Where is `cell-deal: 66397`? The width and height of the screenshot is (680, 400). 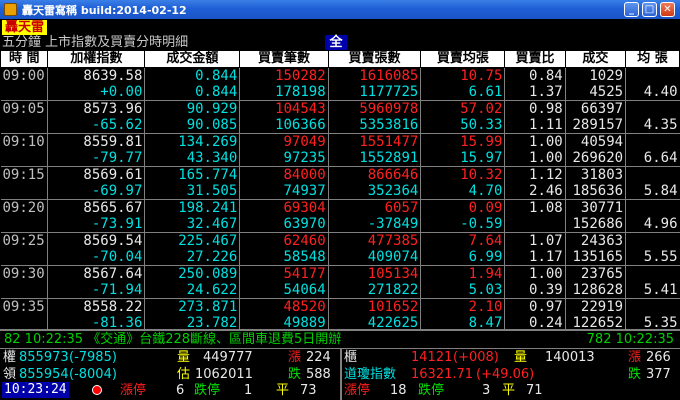
cell-deal: 66397 is located at coordinates (595, 108).